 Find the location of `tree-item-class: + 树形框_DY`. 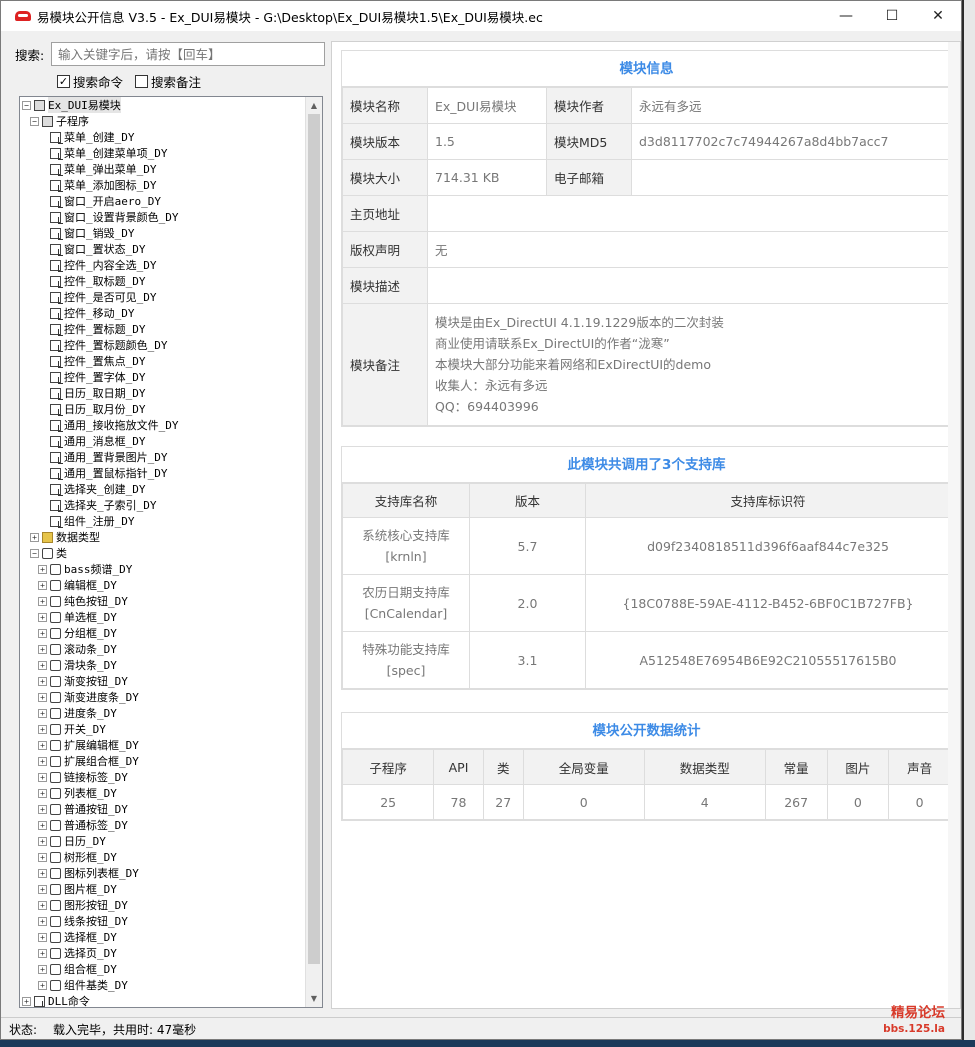

tree-item-class: + 树形框_DY is located at coordinates (162, 857).